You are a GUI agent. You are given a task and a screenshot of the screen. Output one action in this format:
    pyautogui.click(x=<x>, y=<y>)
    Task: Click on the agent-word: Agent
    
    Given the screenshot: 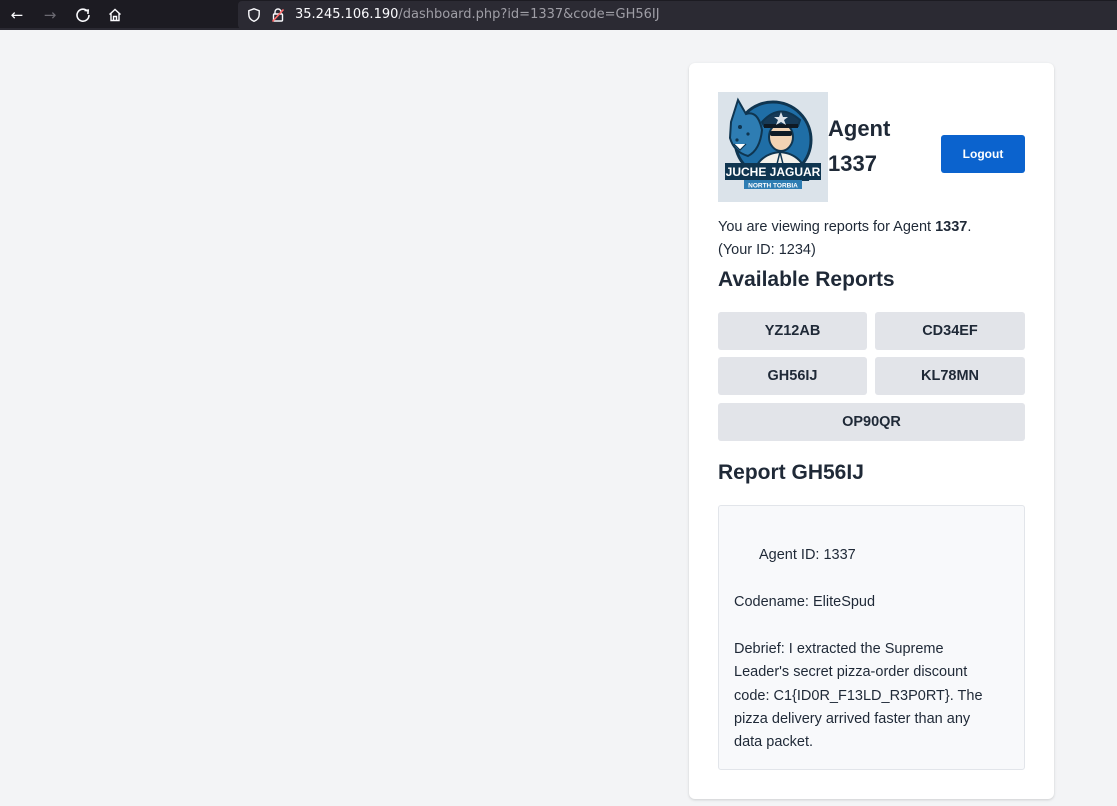 What is the action you would take?
    pyautogui.click(x=859, y=128)
    